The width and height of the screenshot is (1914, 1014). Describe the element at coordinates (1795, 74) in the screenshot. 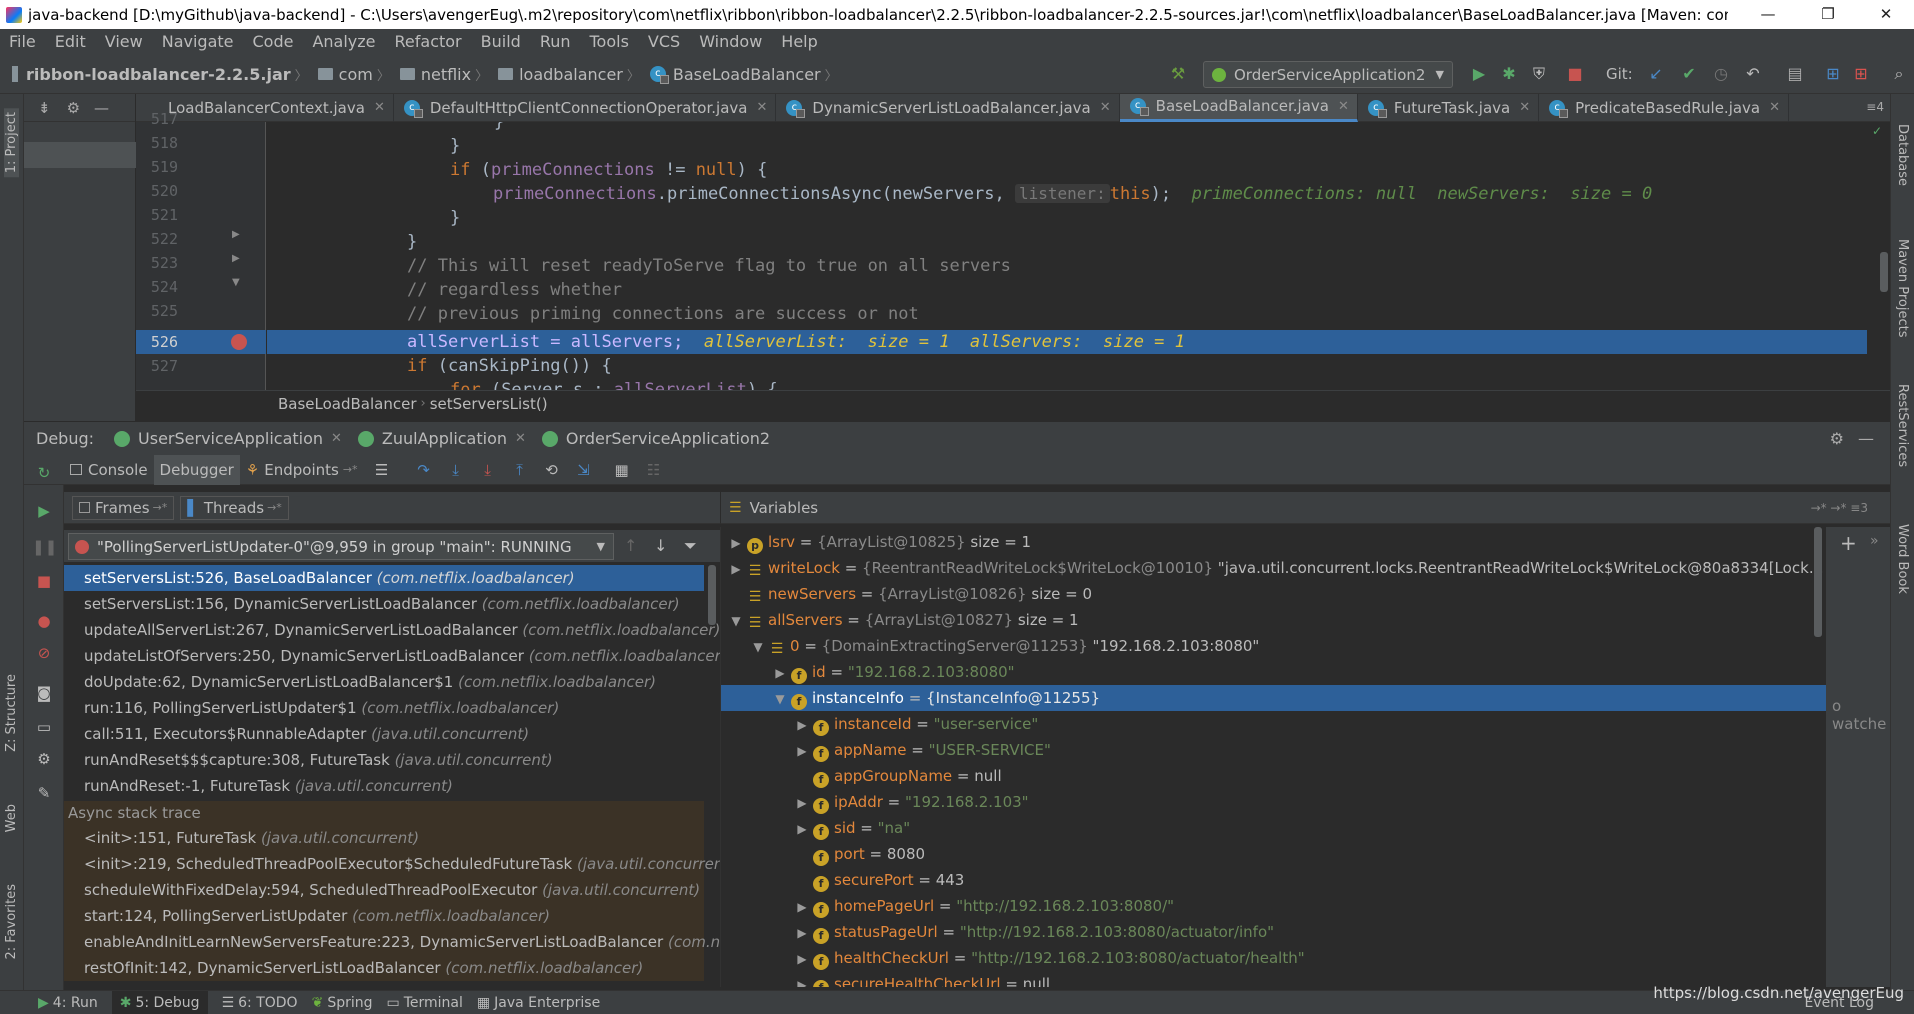

I see `project-structure-icon: ▤` at that location.